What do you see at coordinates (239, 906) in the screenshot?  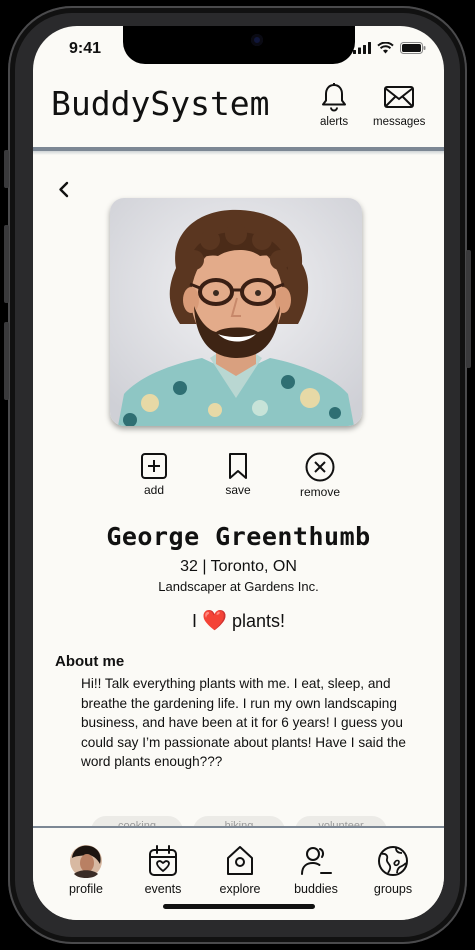 I see `home-indicator` at bounding box center [239, 906].